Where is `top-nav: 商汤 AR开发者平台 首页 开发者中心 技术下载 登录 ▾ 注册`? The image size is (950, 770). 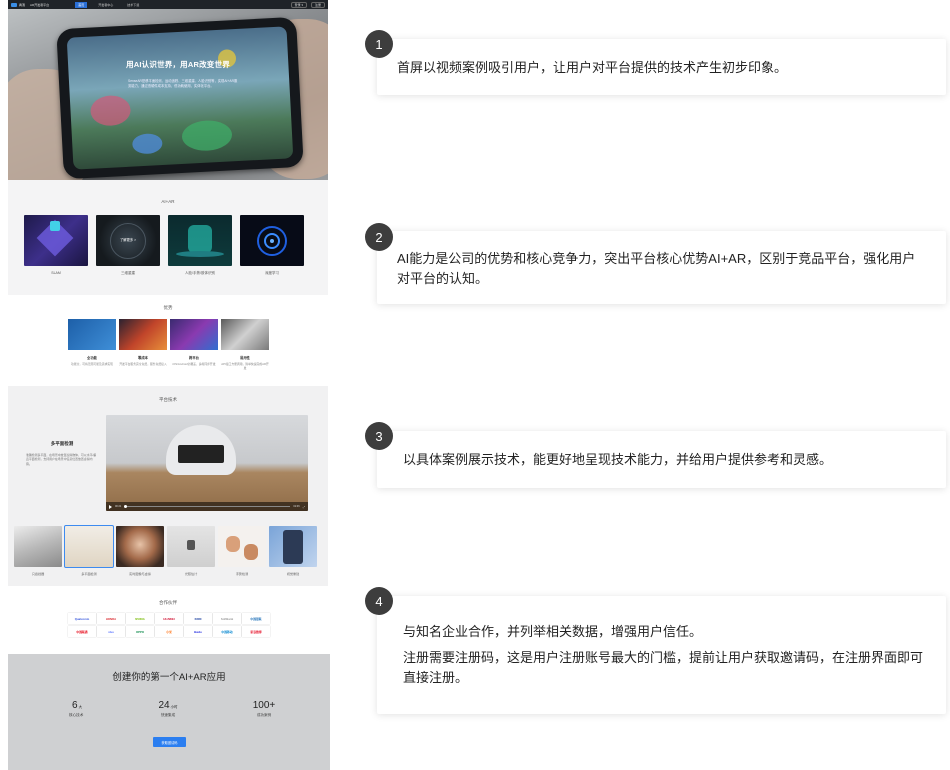 top-nav: 商汤 AR开发者平台 首页 开发者中心 技术下载 登录 ▾ 注册 is located at coordinates (168, 4).